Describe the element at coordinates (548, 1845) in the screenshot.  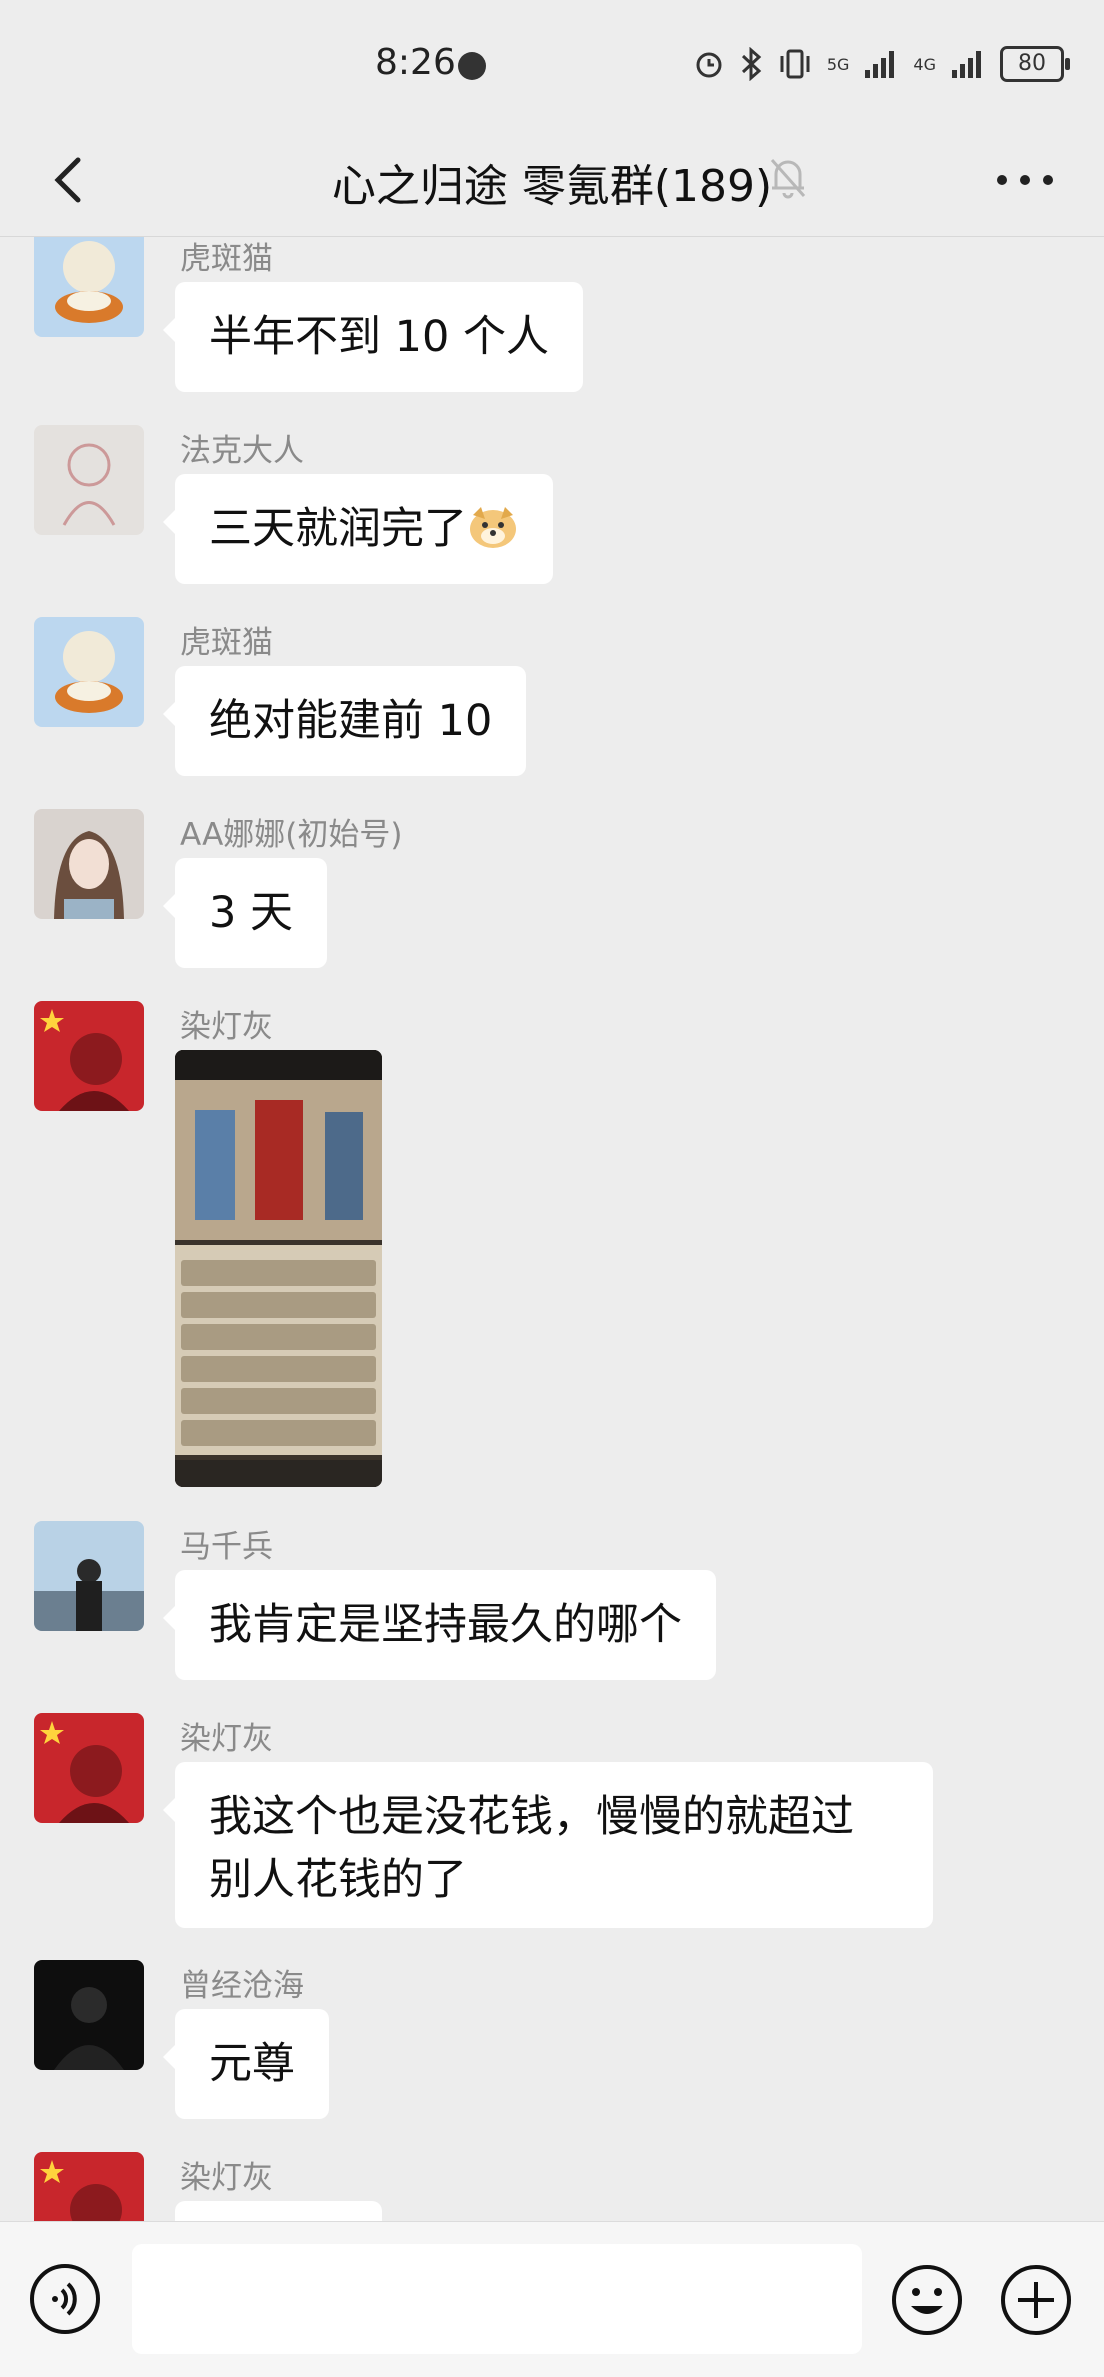
I see `message-bubble: 我这个也是没花钱，慢慢的就超过 别人花钱的了` at that location.